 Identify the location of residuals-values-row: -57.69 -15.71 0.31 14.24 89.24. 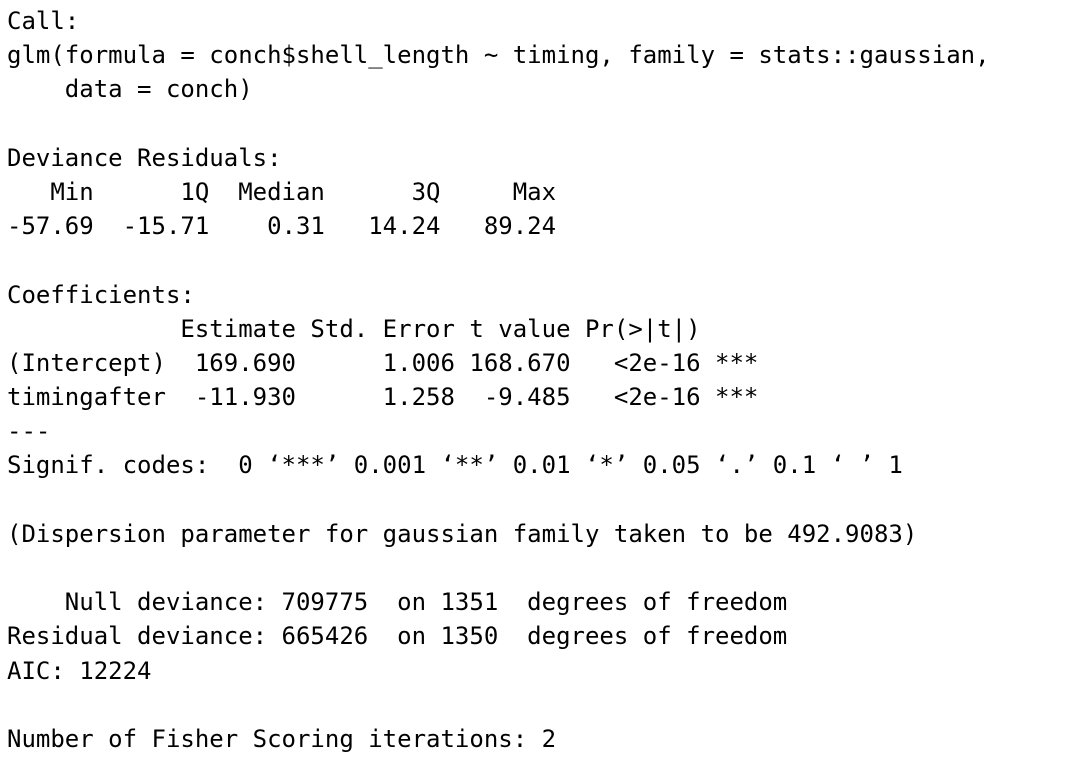
(282, 226).